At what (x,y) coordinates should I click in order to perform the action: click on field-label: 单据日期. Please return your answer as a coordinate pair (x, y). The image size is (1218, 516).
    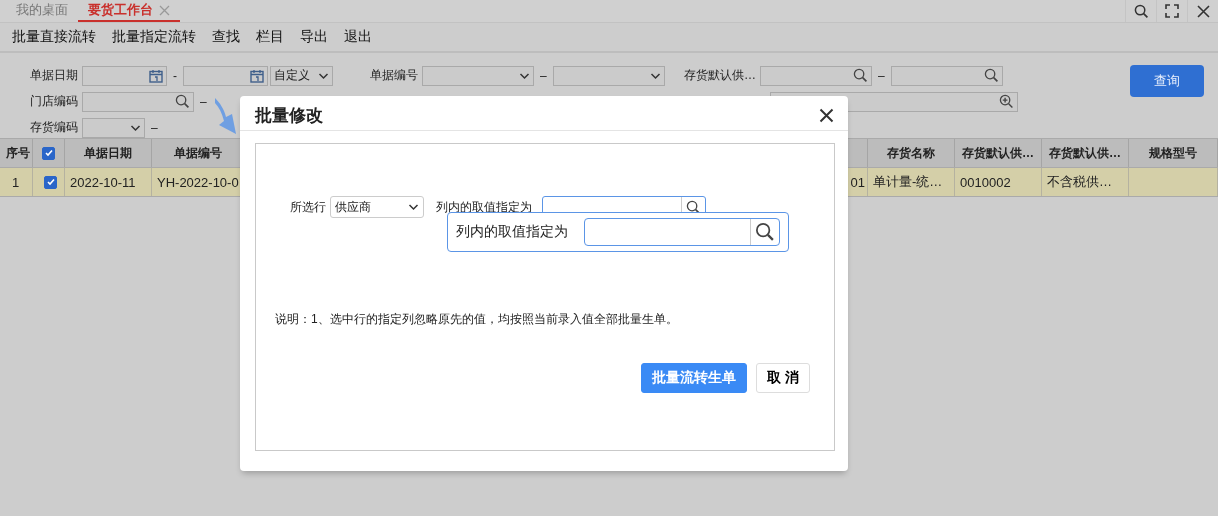
    Looking at the image, I should click on (53, 75).